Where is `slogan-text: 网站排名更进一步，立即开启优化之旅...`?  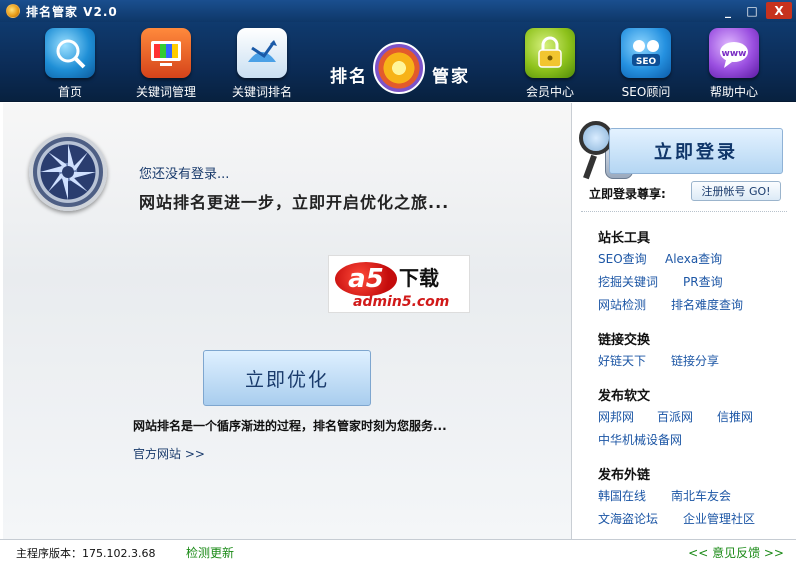 slogan-text: 网站排名更进一步，立即开启优化之旅... is located at coordinates (294, 202).